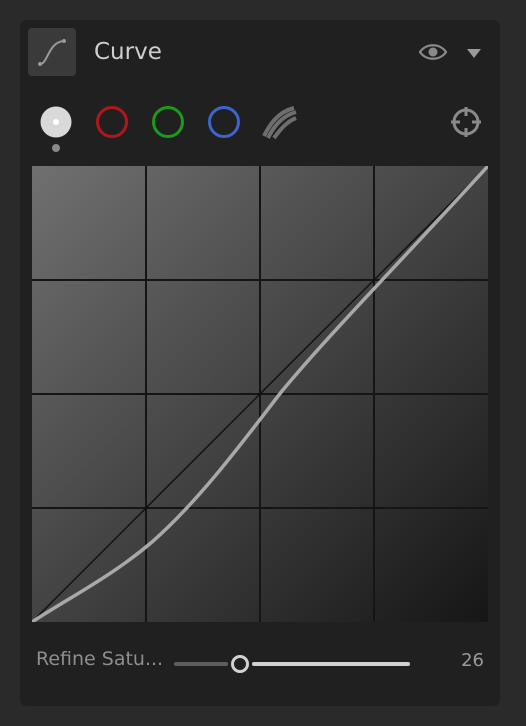 The height and width of the screenshot is (726, 526). I want to click on slider-thumb, so click(240, 664).